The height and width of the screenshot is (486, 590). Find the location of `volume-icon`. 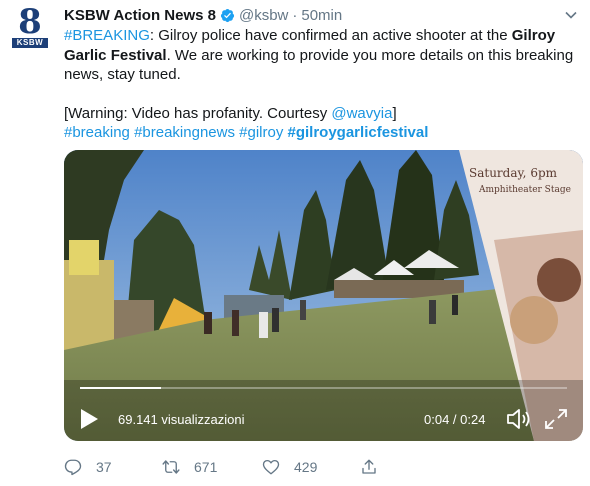

volume-icon is located at coordinates (519, 419).